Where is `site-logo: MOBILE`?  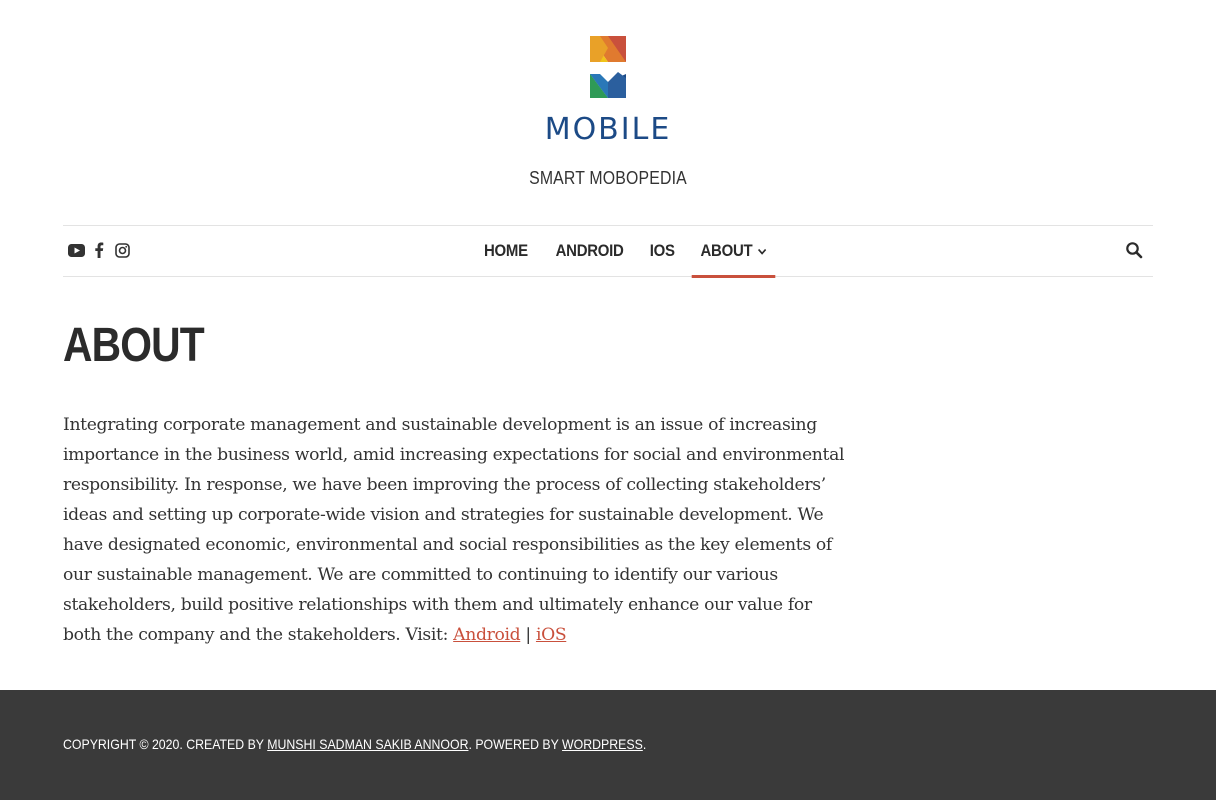
site-logo: MOBILE is located at coordinates (608, 90).